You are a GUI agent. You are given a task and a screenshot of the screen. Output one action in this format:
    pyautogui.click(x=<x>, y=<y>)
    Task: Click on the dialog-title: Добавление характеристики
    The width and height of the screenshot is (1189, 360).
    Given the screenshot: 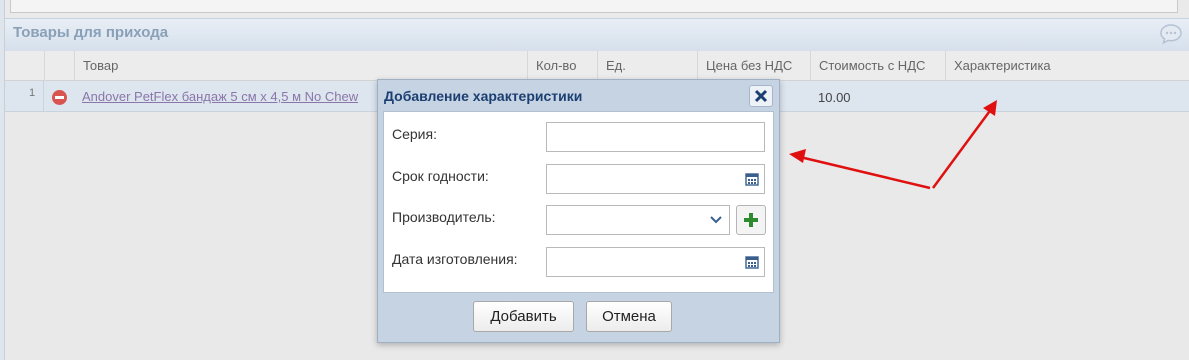 What is the action you would take?
    pyautogui.click(x=483, y=96)
    